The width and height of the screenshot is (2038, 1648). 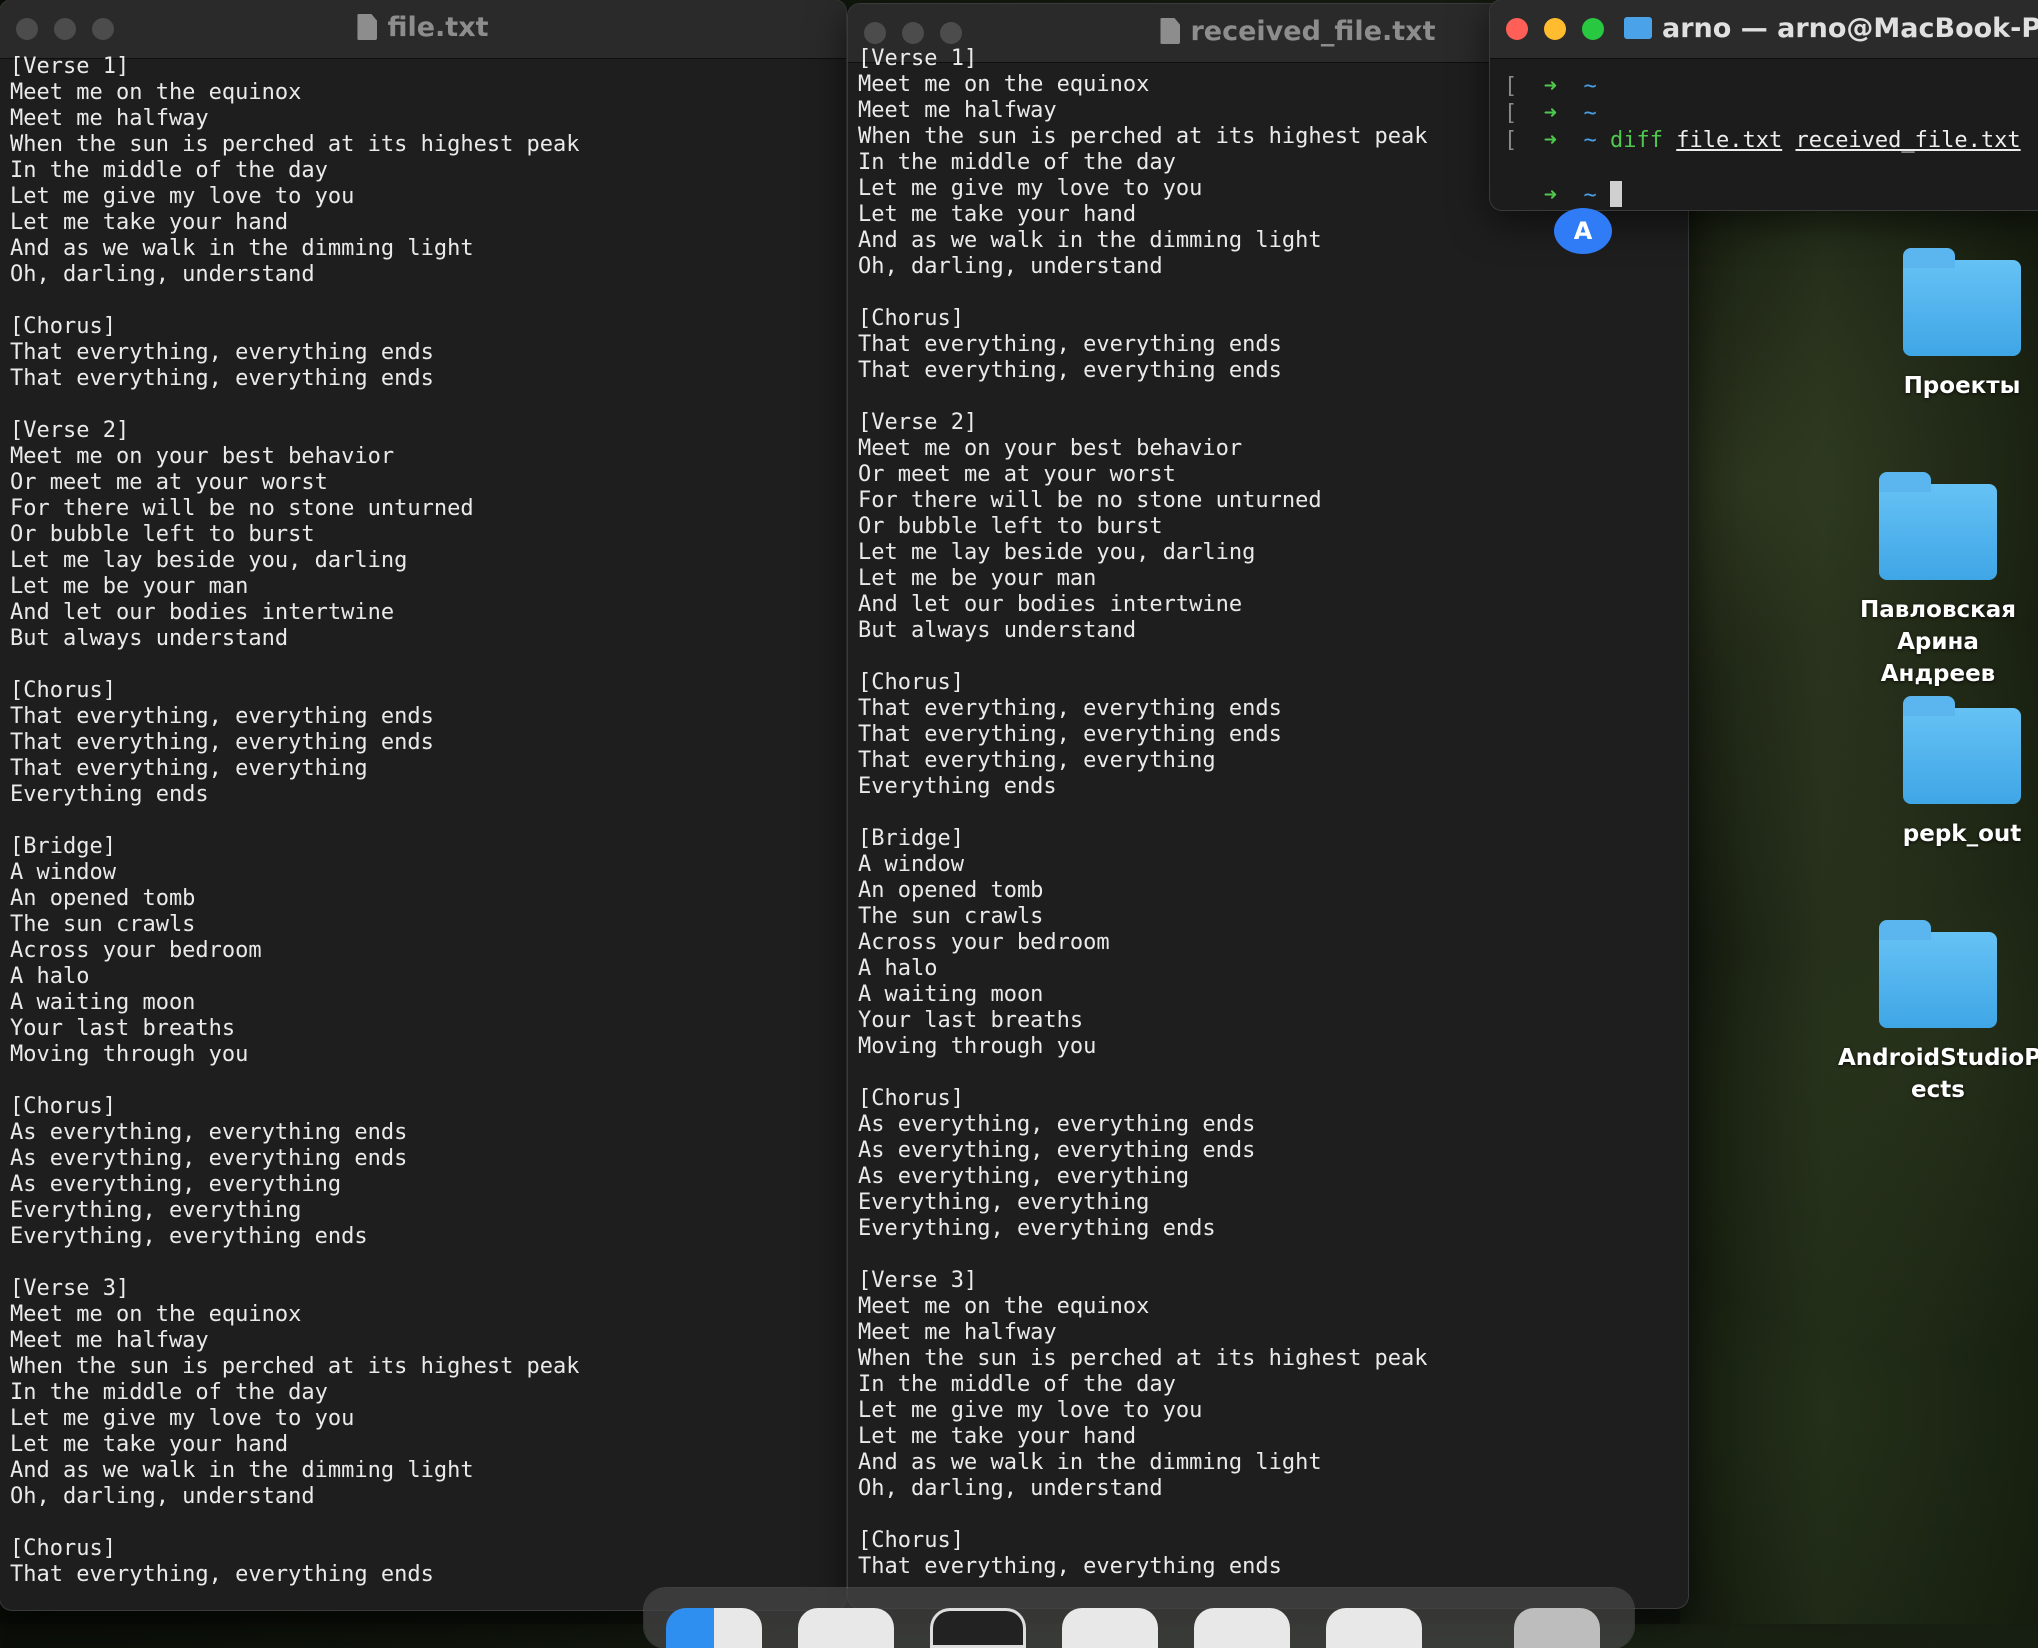 What do you see at coordinates (1557, 1628) in the screenshot?
I see `dock-trash-icon` at bounding box center [1557, 1628].